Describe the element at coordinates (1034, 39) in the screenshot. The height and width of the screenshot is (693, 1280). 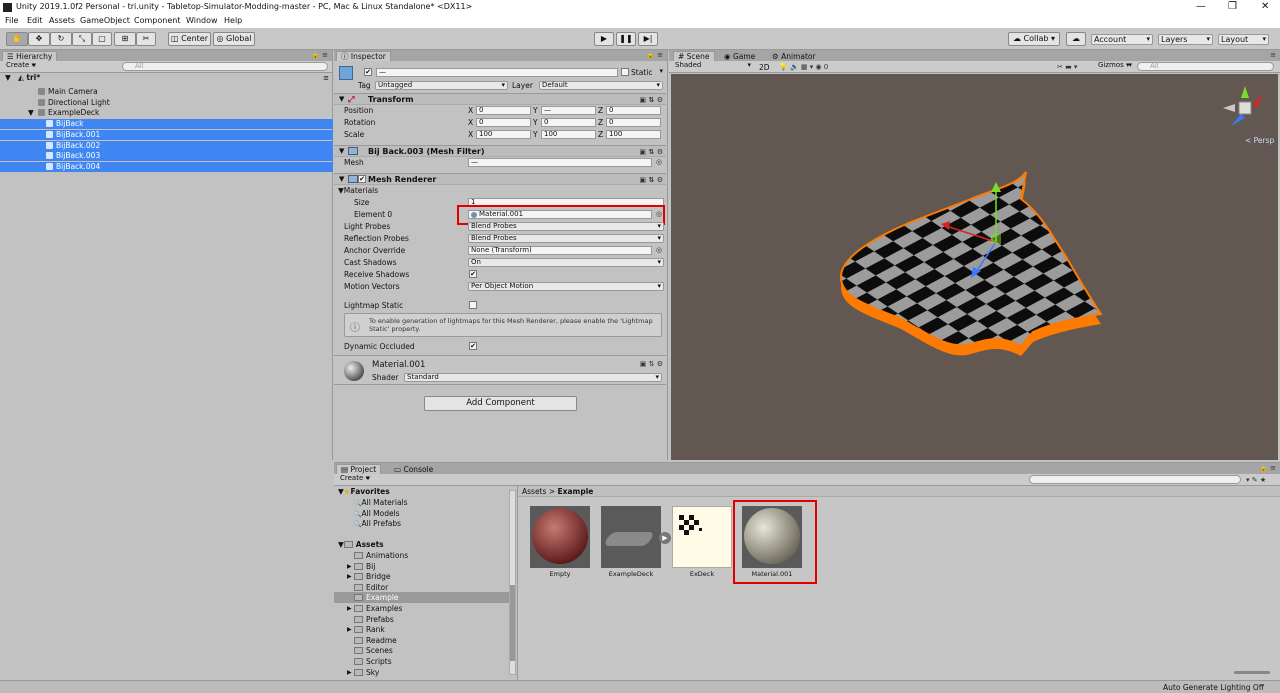
I see `collab-button: ☁ Collab ▾` at that location.